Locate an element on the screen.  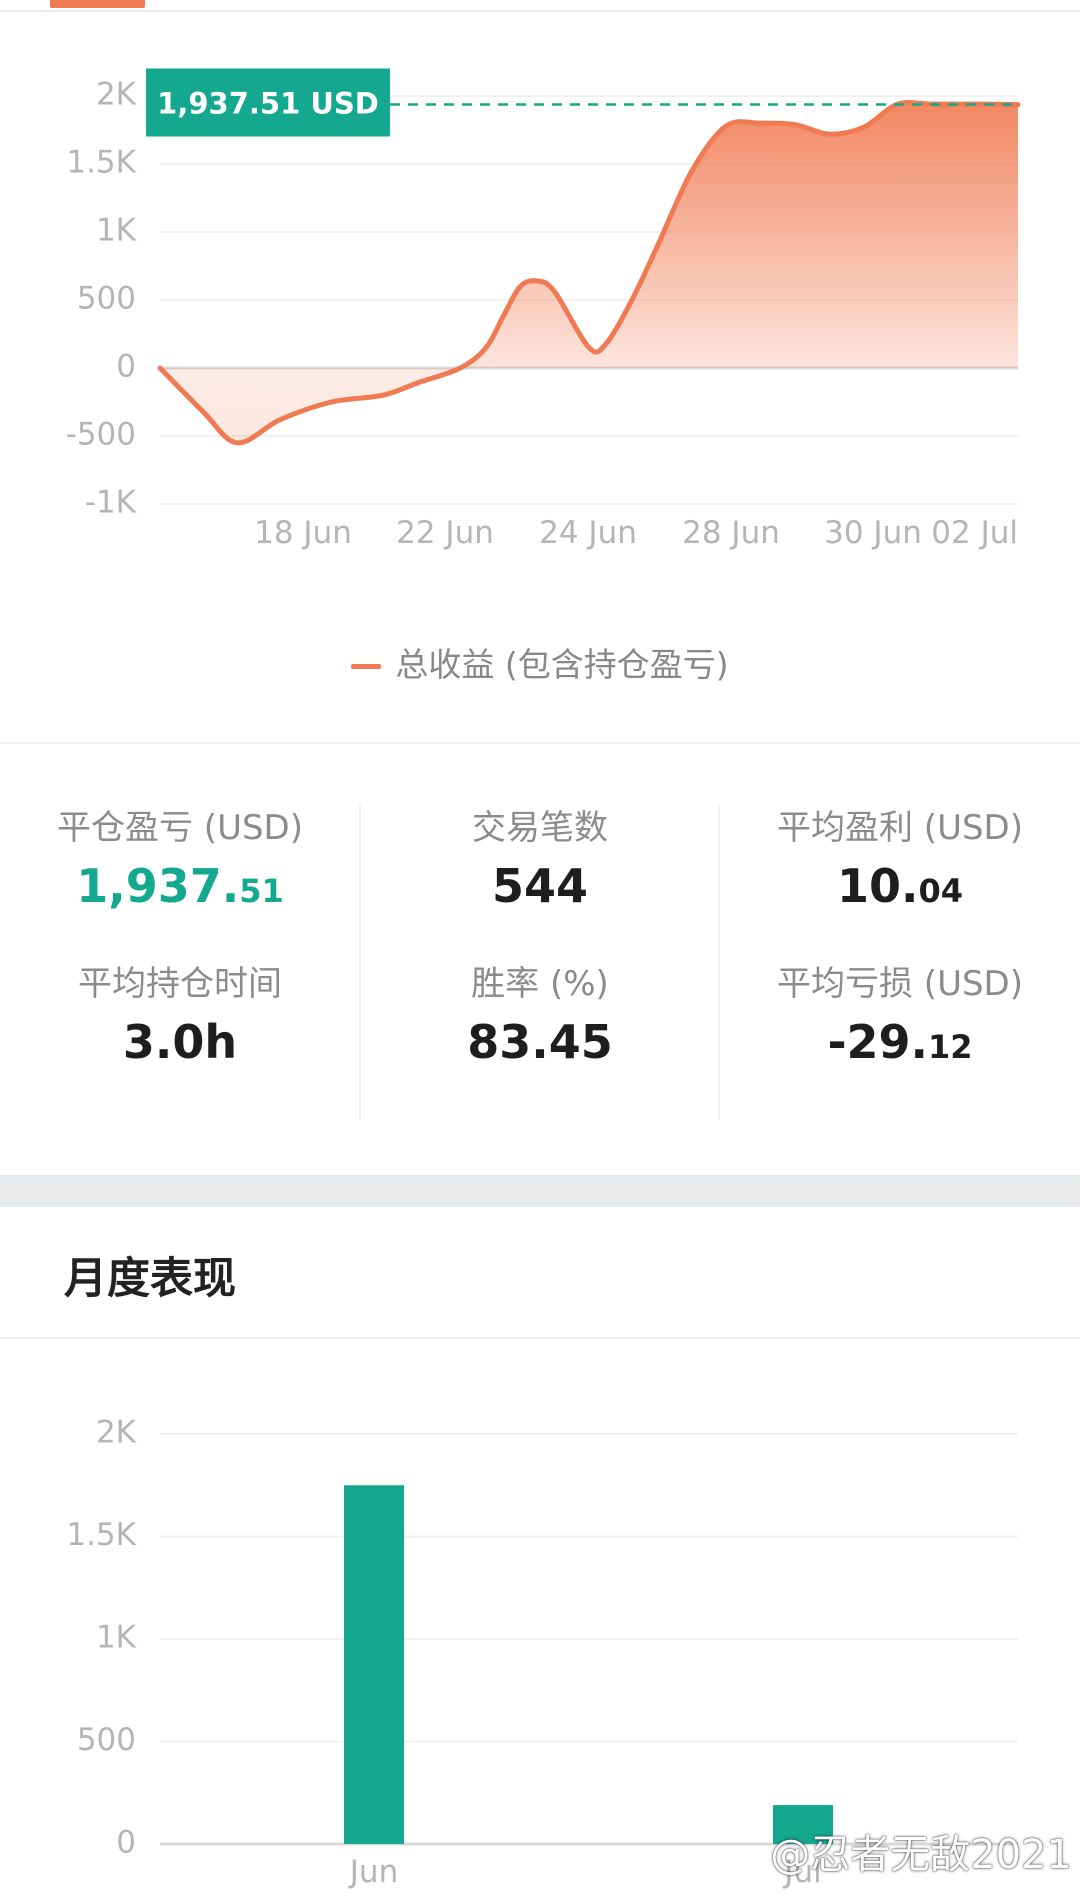
closed-pnl-label: 平仓盈亏 (USD) is located at coordinates (180, 828).